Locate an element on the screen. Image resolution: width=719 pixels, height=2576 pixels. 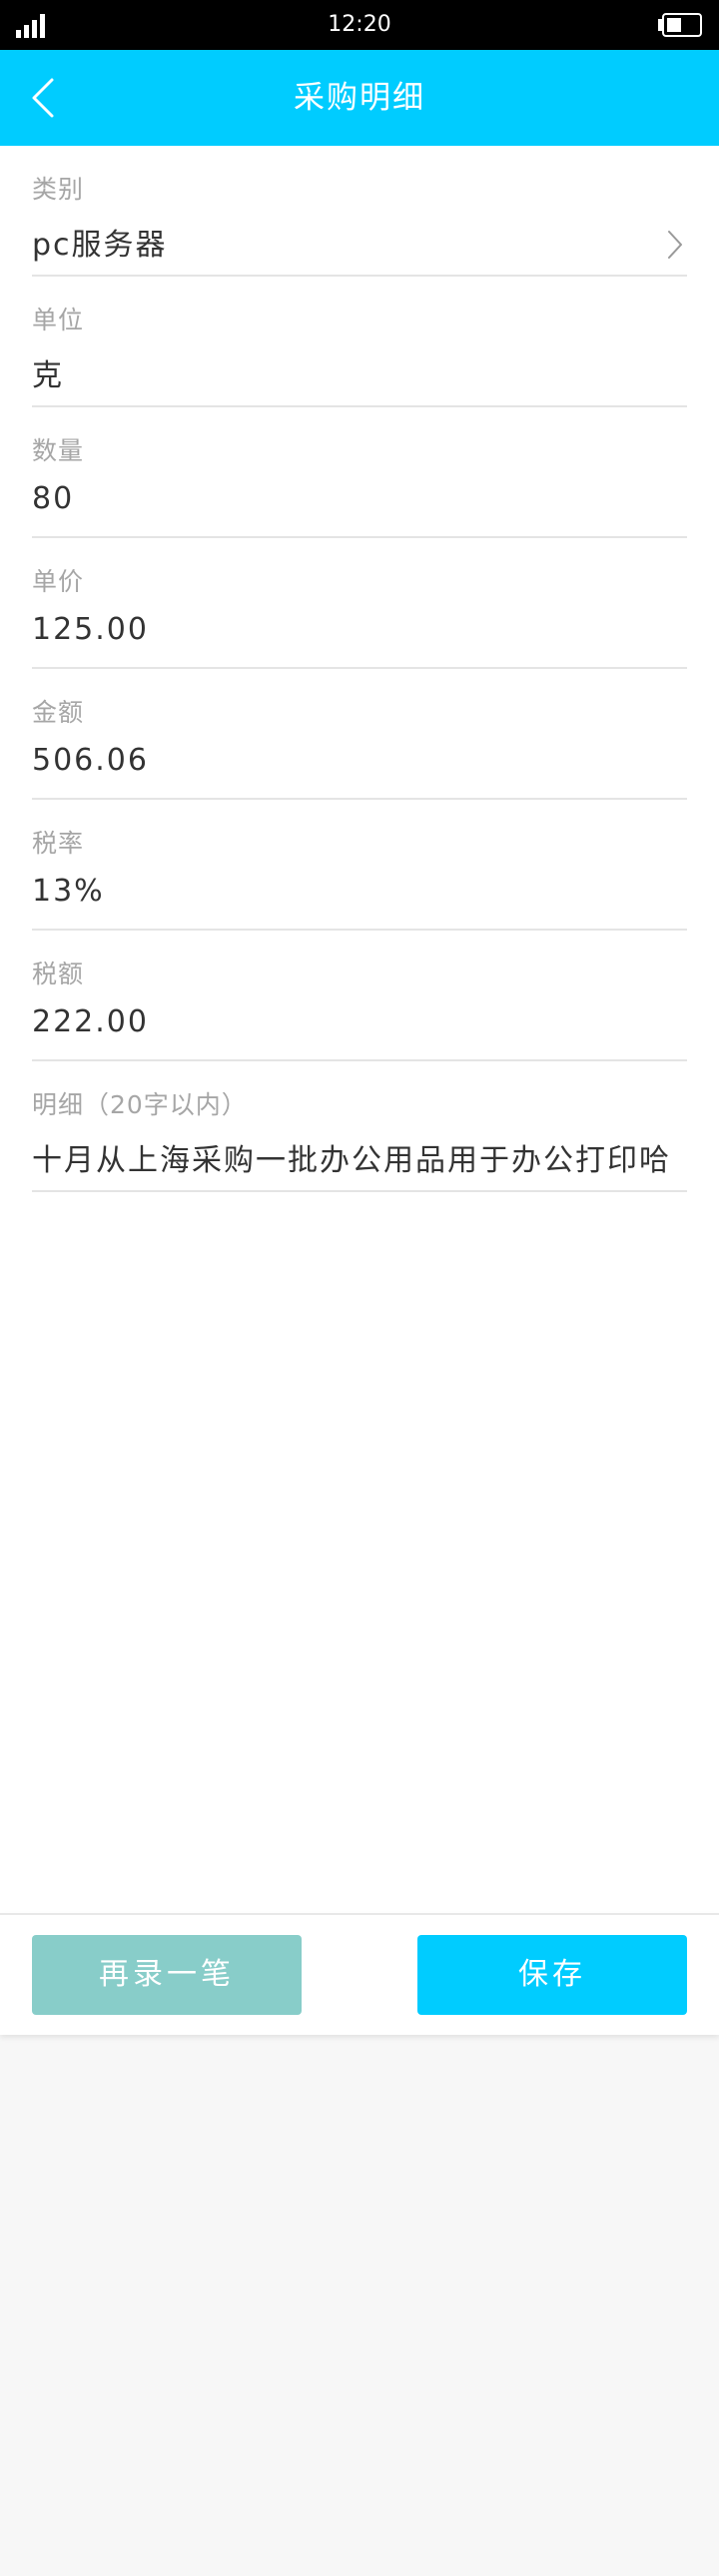
tax-rate-field: 税率 13% is located at coordinates (359, 865).